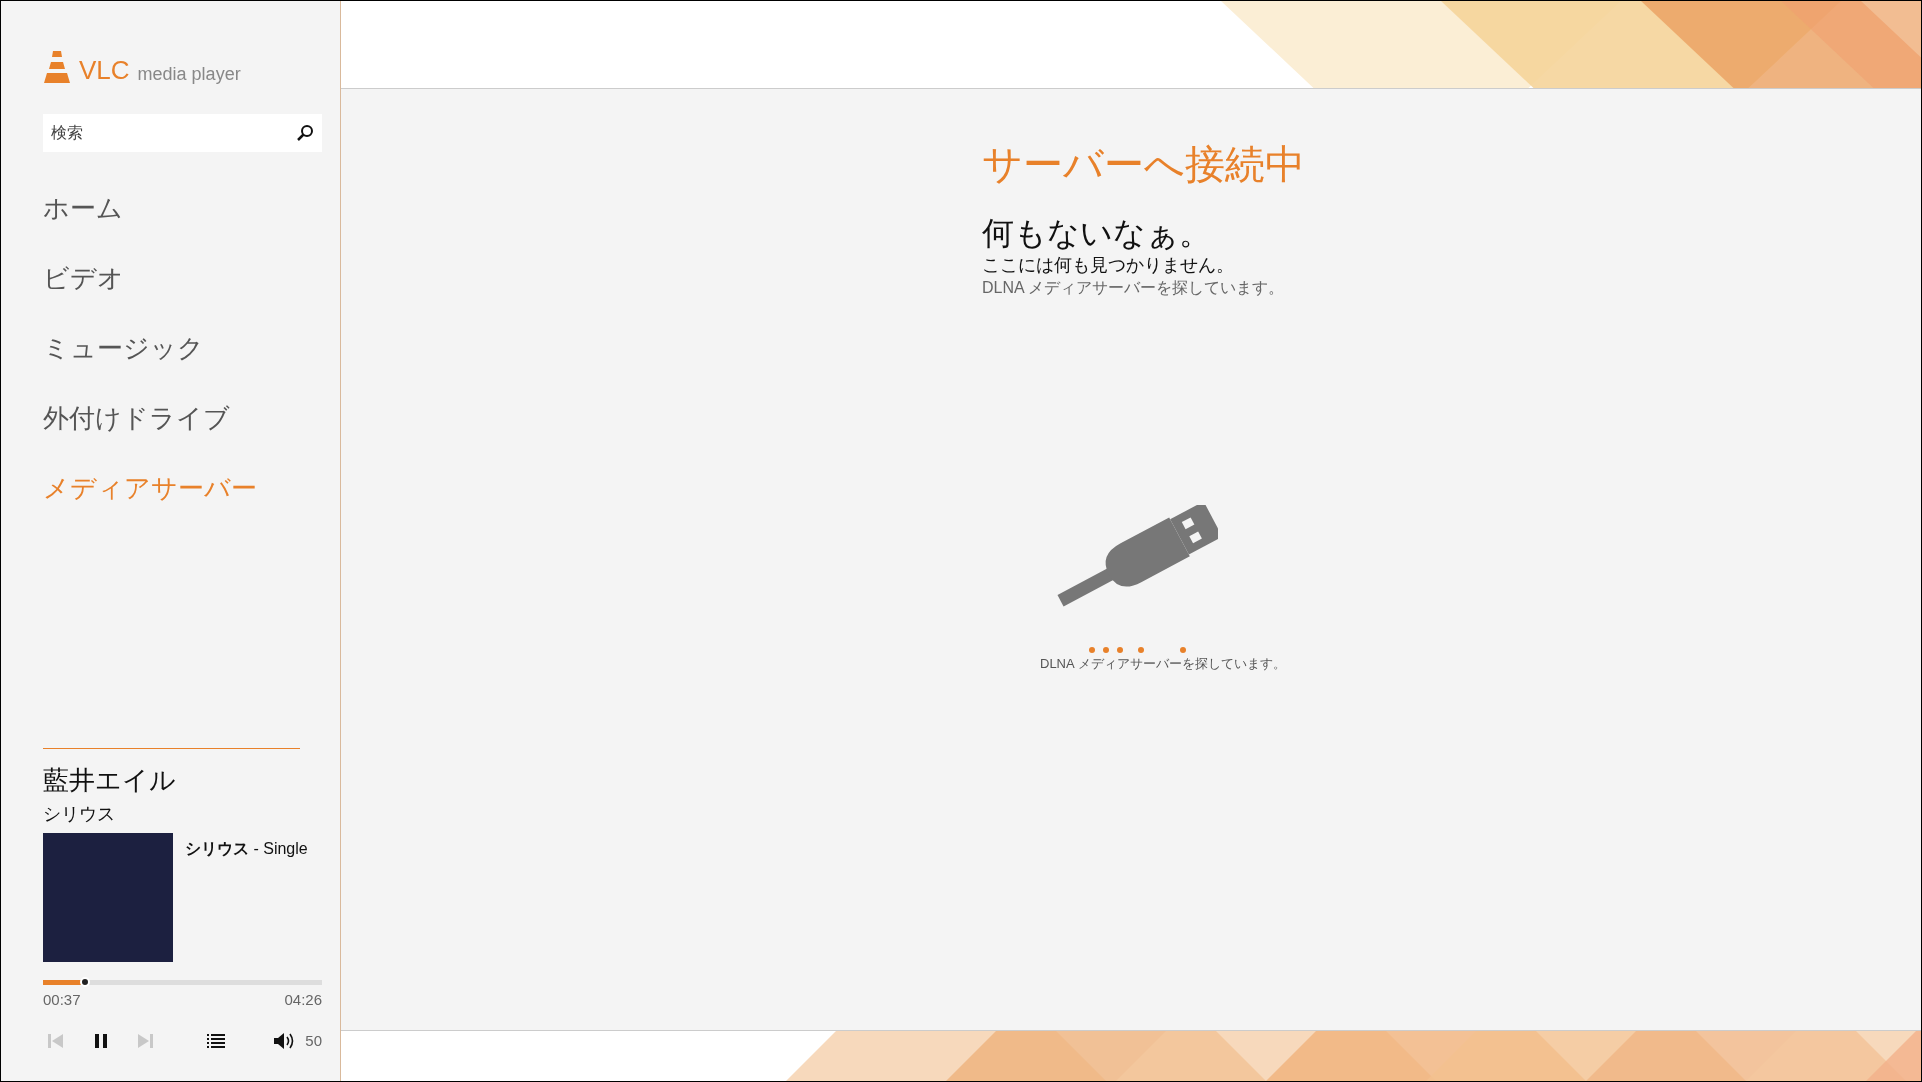 The width and height of the screenshot is (1922, 1082). Describe the element at coordinates (123, 348) in the screenshot. I see `nav-item: ミュージック` at that location.